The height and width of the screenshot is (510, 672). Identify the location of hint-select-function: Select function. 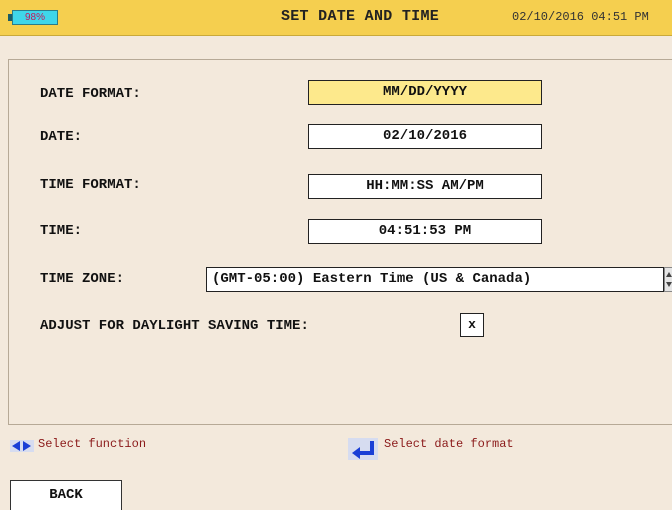
(92, 444).